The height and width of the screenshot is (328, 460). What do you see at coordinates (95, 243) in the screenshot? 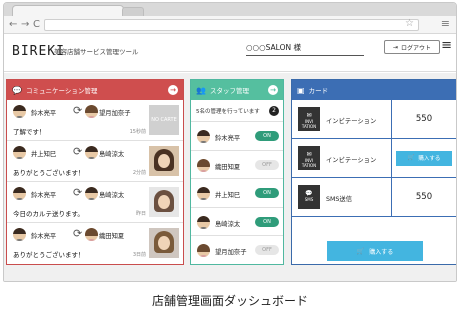
I see `message-row: 鈴木亮平 ⟳ 織田知夏 ありがとうございます！ 3日前` at bounding box center [95, 243].